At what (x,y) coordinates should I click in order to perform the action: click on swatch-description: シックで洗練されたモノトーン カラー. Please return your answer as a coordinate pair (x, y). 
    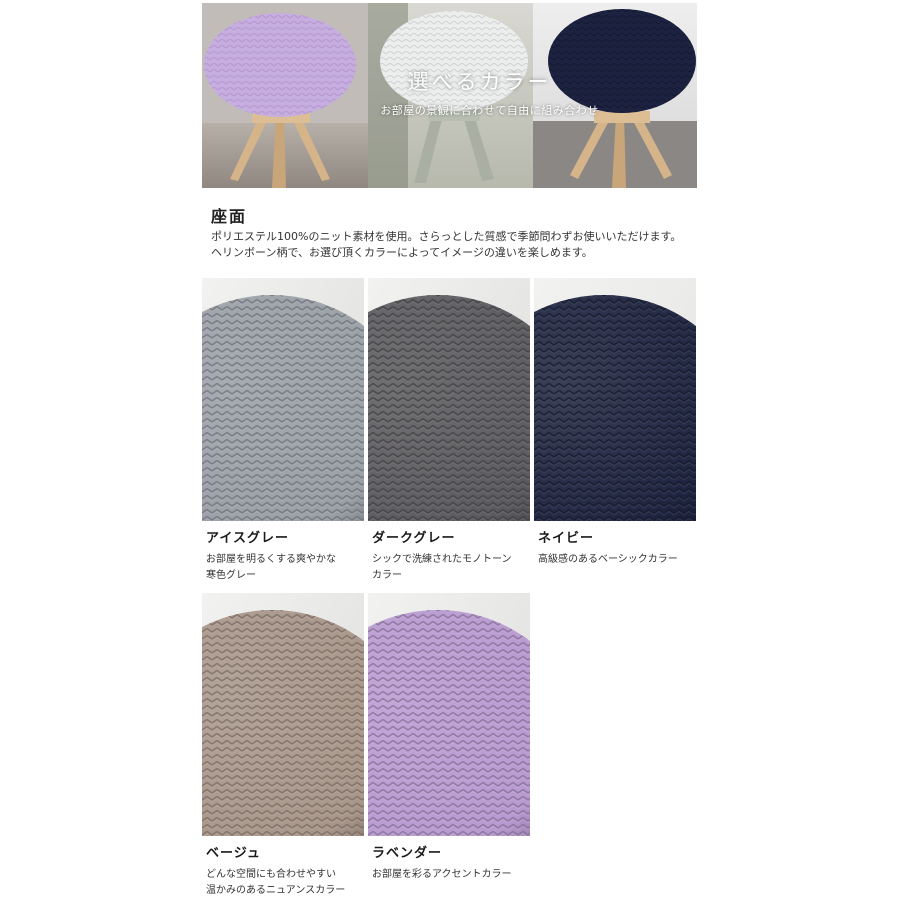
    Looking at the image, I should click on (442, 567).